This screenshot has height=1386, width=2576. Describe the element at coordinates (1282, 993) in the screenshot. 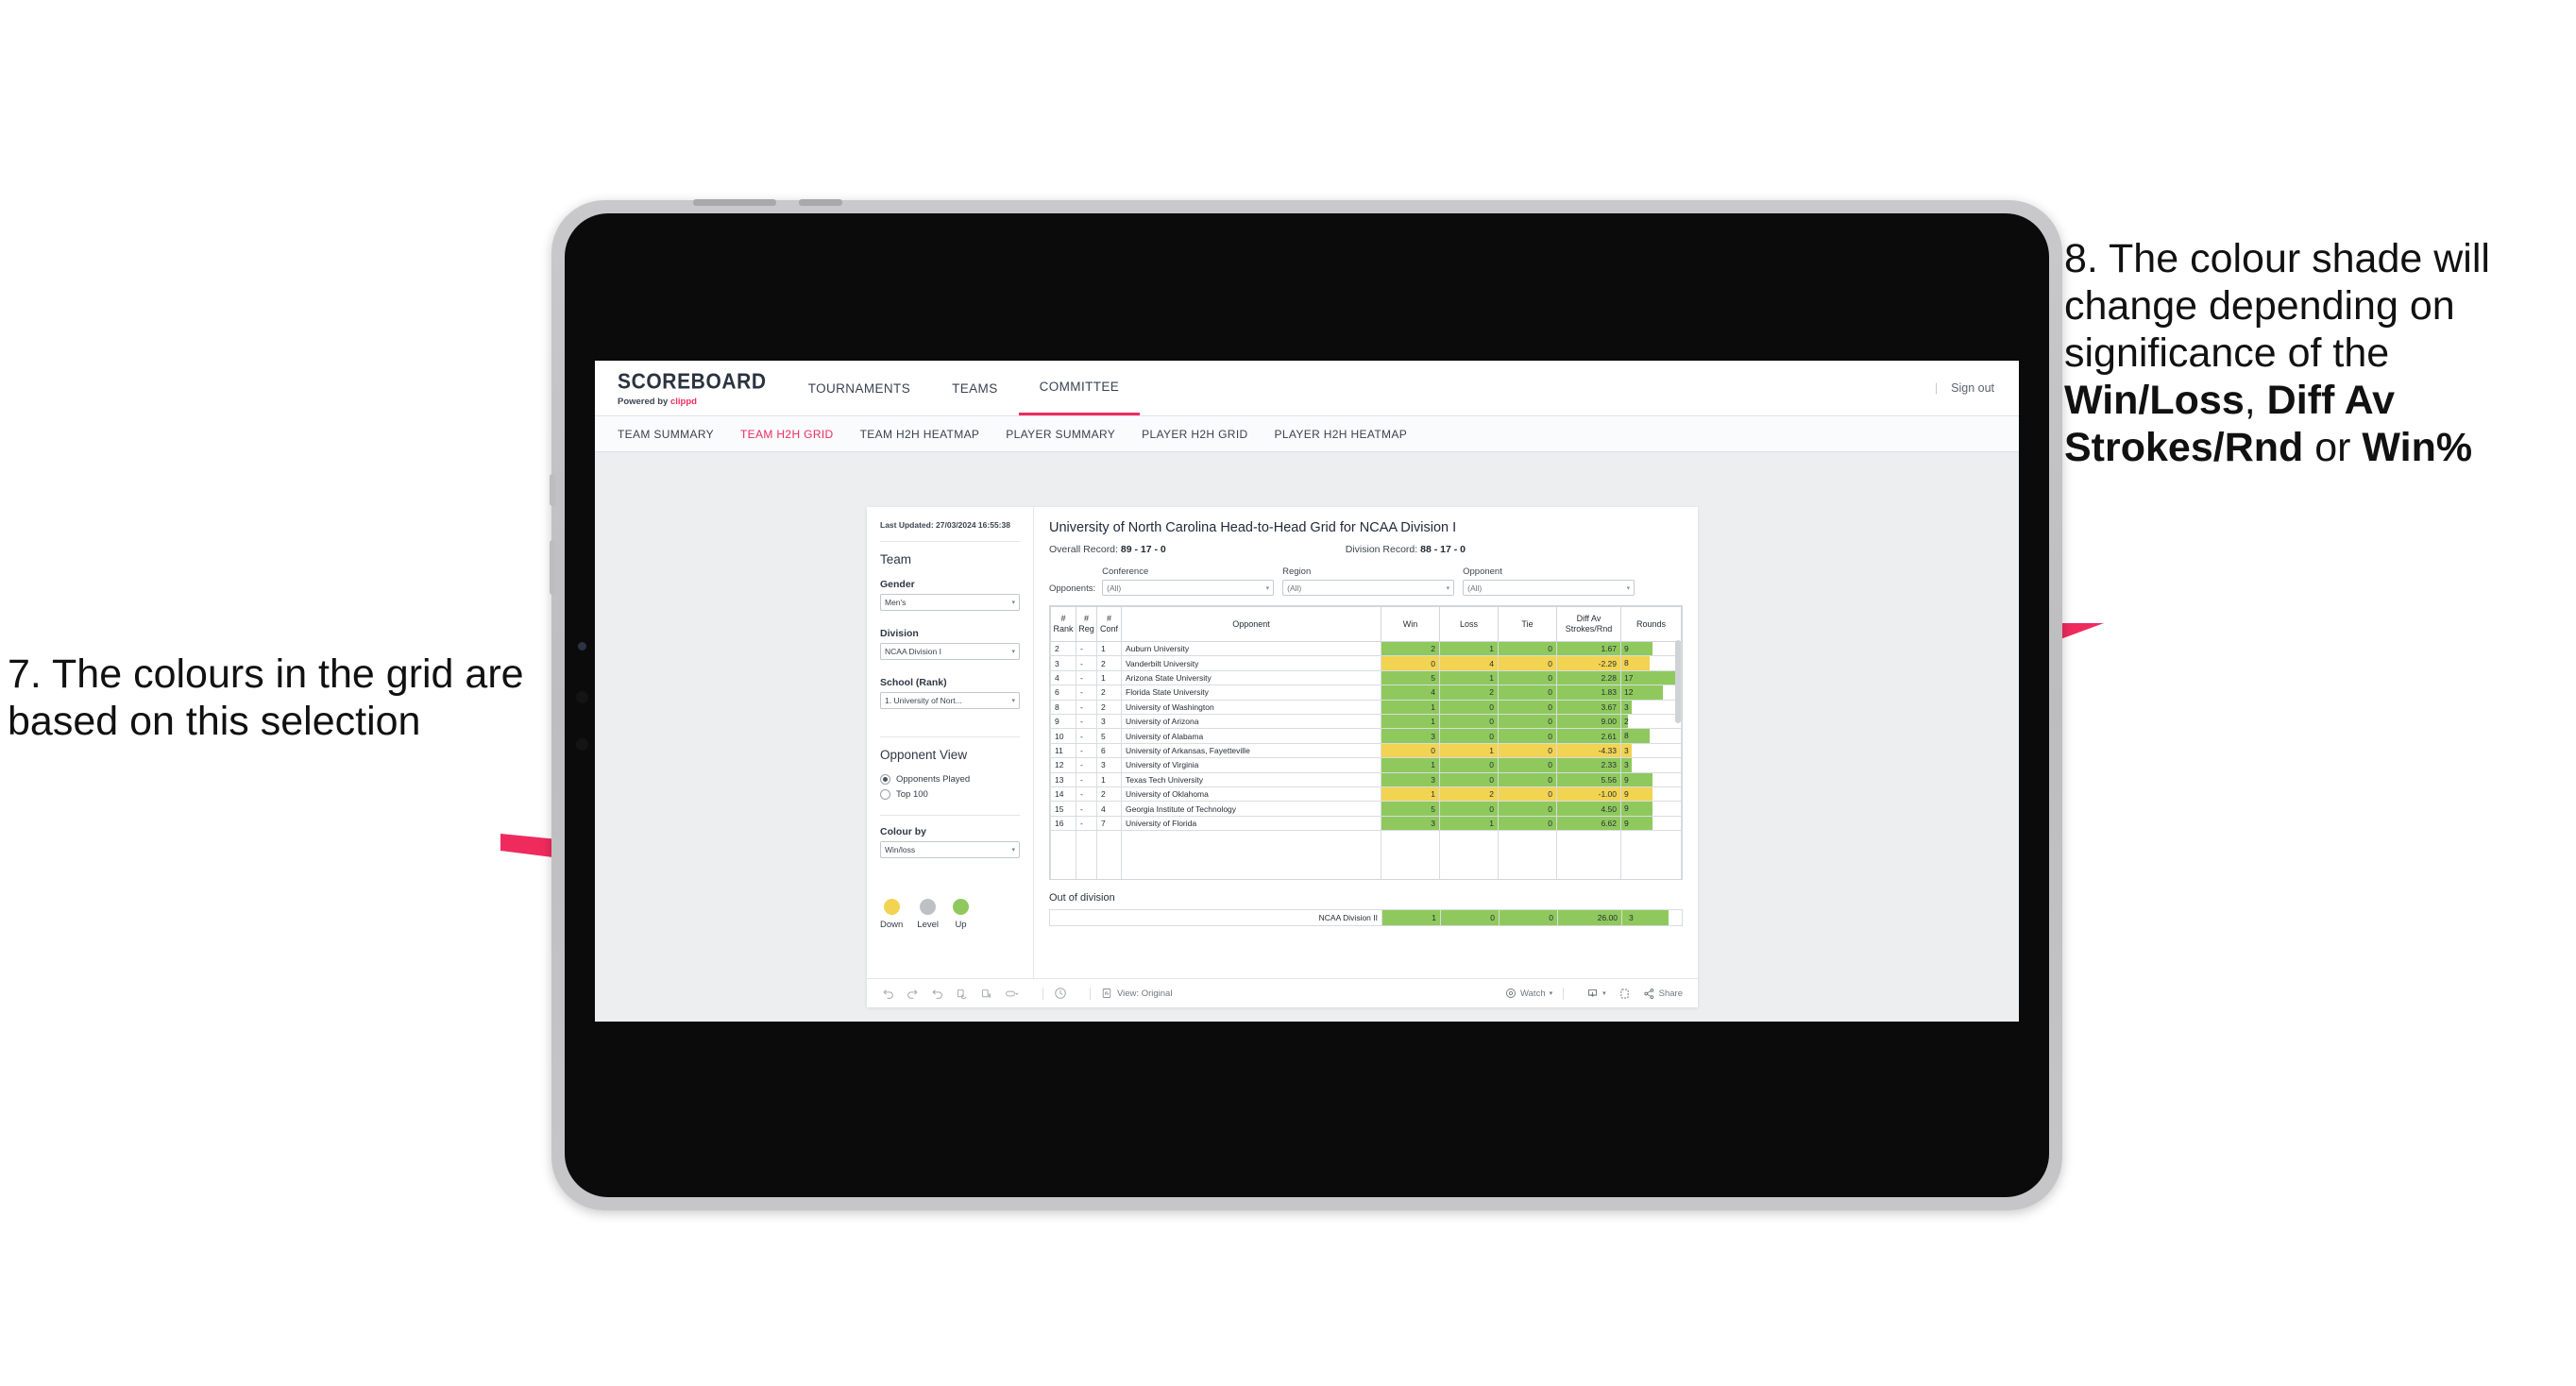

I see `workbook-toolbar: View: Original Watch ▾ ▾ Share` at that location.